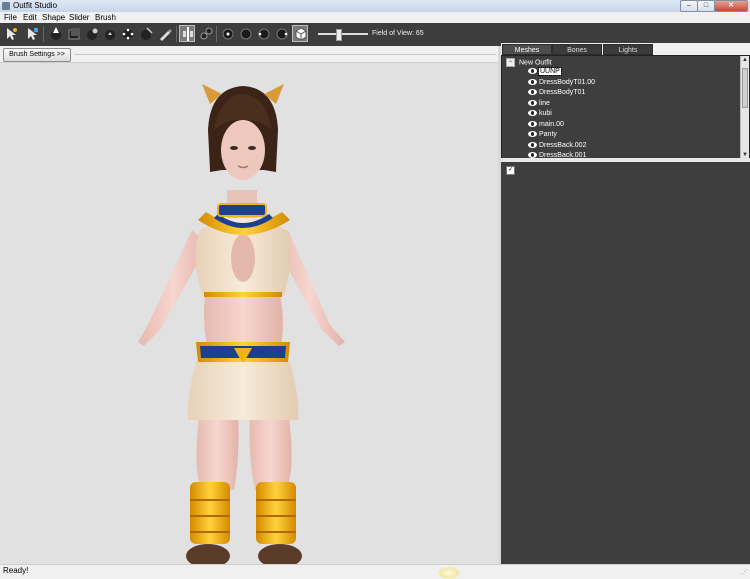  What do you see at coordinates (37, 55) in the screenshot?
I see `brush-settings-button: Brush Settings >>` at bounding box center [37, 55].